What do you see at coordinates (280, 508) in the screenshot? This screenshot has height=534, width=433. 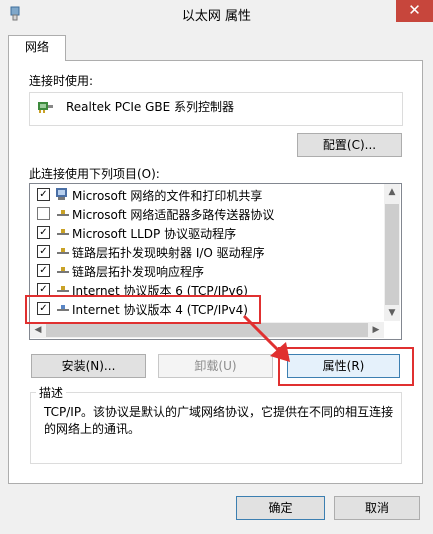 I see `ok-button: 确定` at bounding box center [280, 508].